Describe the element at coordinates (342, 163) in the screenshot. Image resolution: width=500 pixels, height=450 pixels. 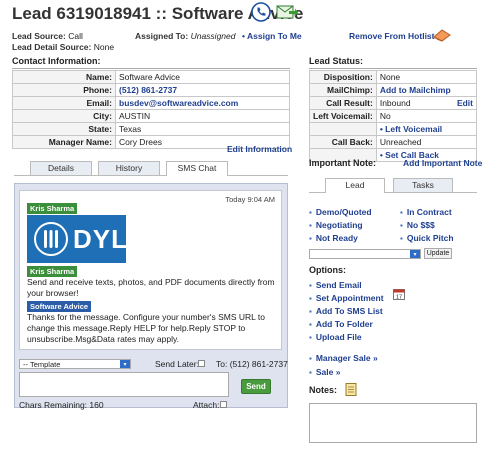
I see `important-note-heading: Important Note:` at that location.